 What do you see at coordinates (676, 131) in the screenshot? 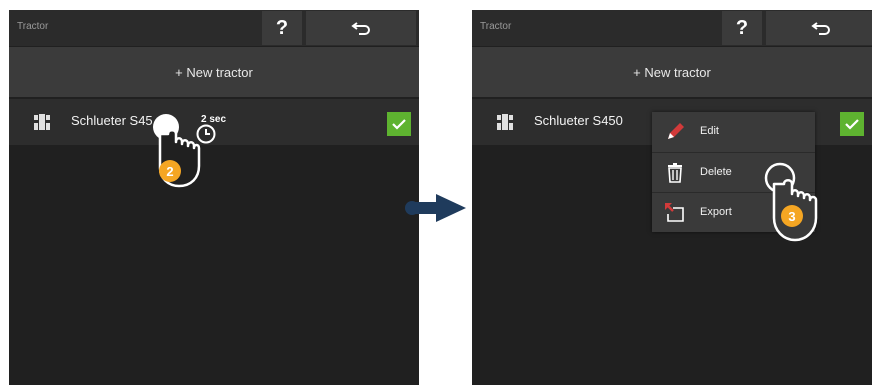
I see `pencil-icon` at bounding box center [676, 131].